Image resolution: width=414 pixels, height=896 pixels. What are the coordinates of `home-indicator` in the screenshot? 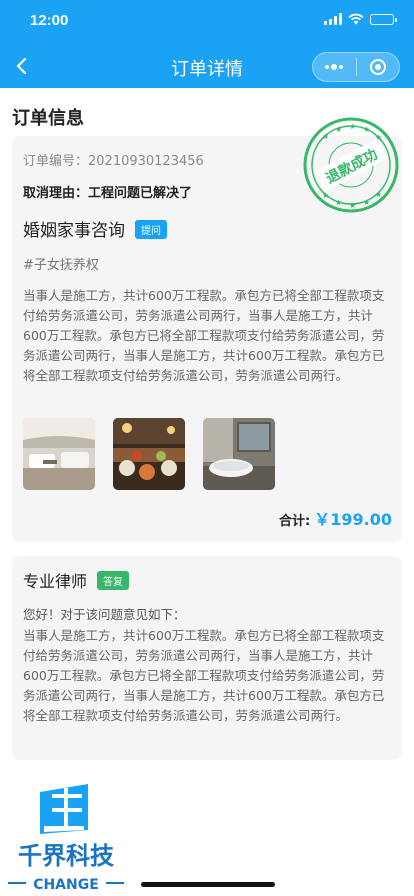 It's located at (208, 884).